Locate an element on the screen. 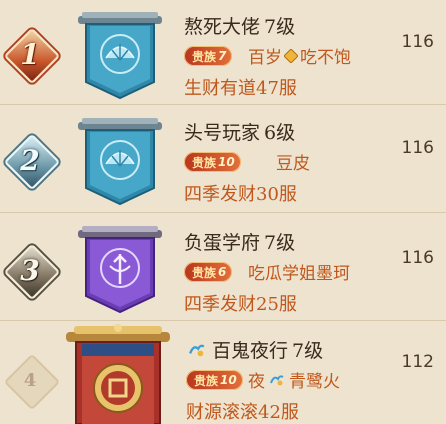 The height and width of the screenshot is (424, 446). player-level: 6级 is located at coordinates (280, 133).